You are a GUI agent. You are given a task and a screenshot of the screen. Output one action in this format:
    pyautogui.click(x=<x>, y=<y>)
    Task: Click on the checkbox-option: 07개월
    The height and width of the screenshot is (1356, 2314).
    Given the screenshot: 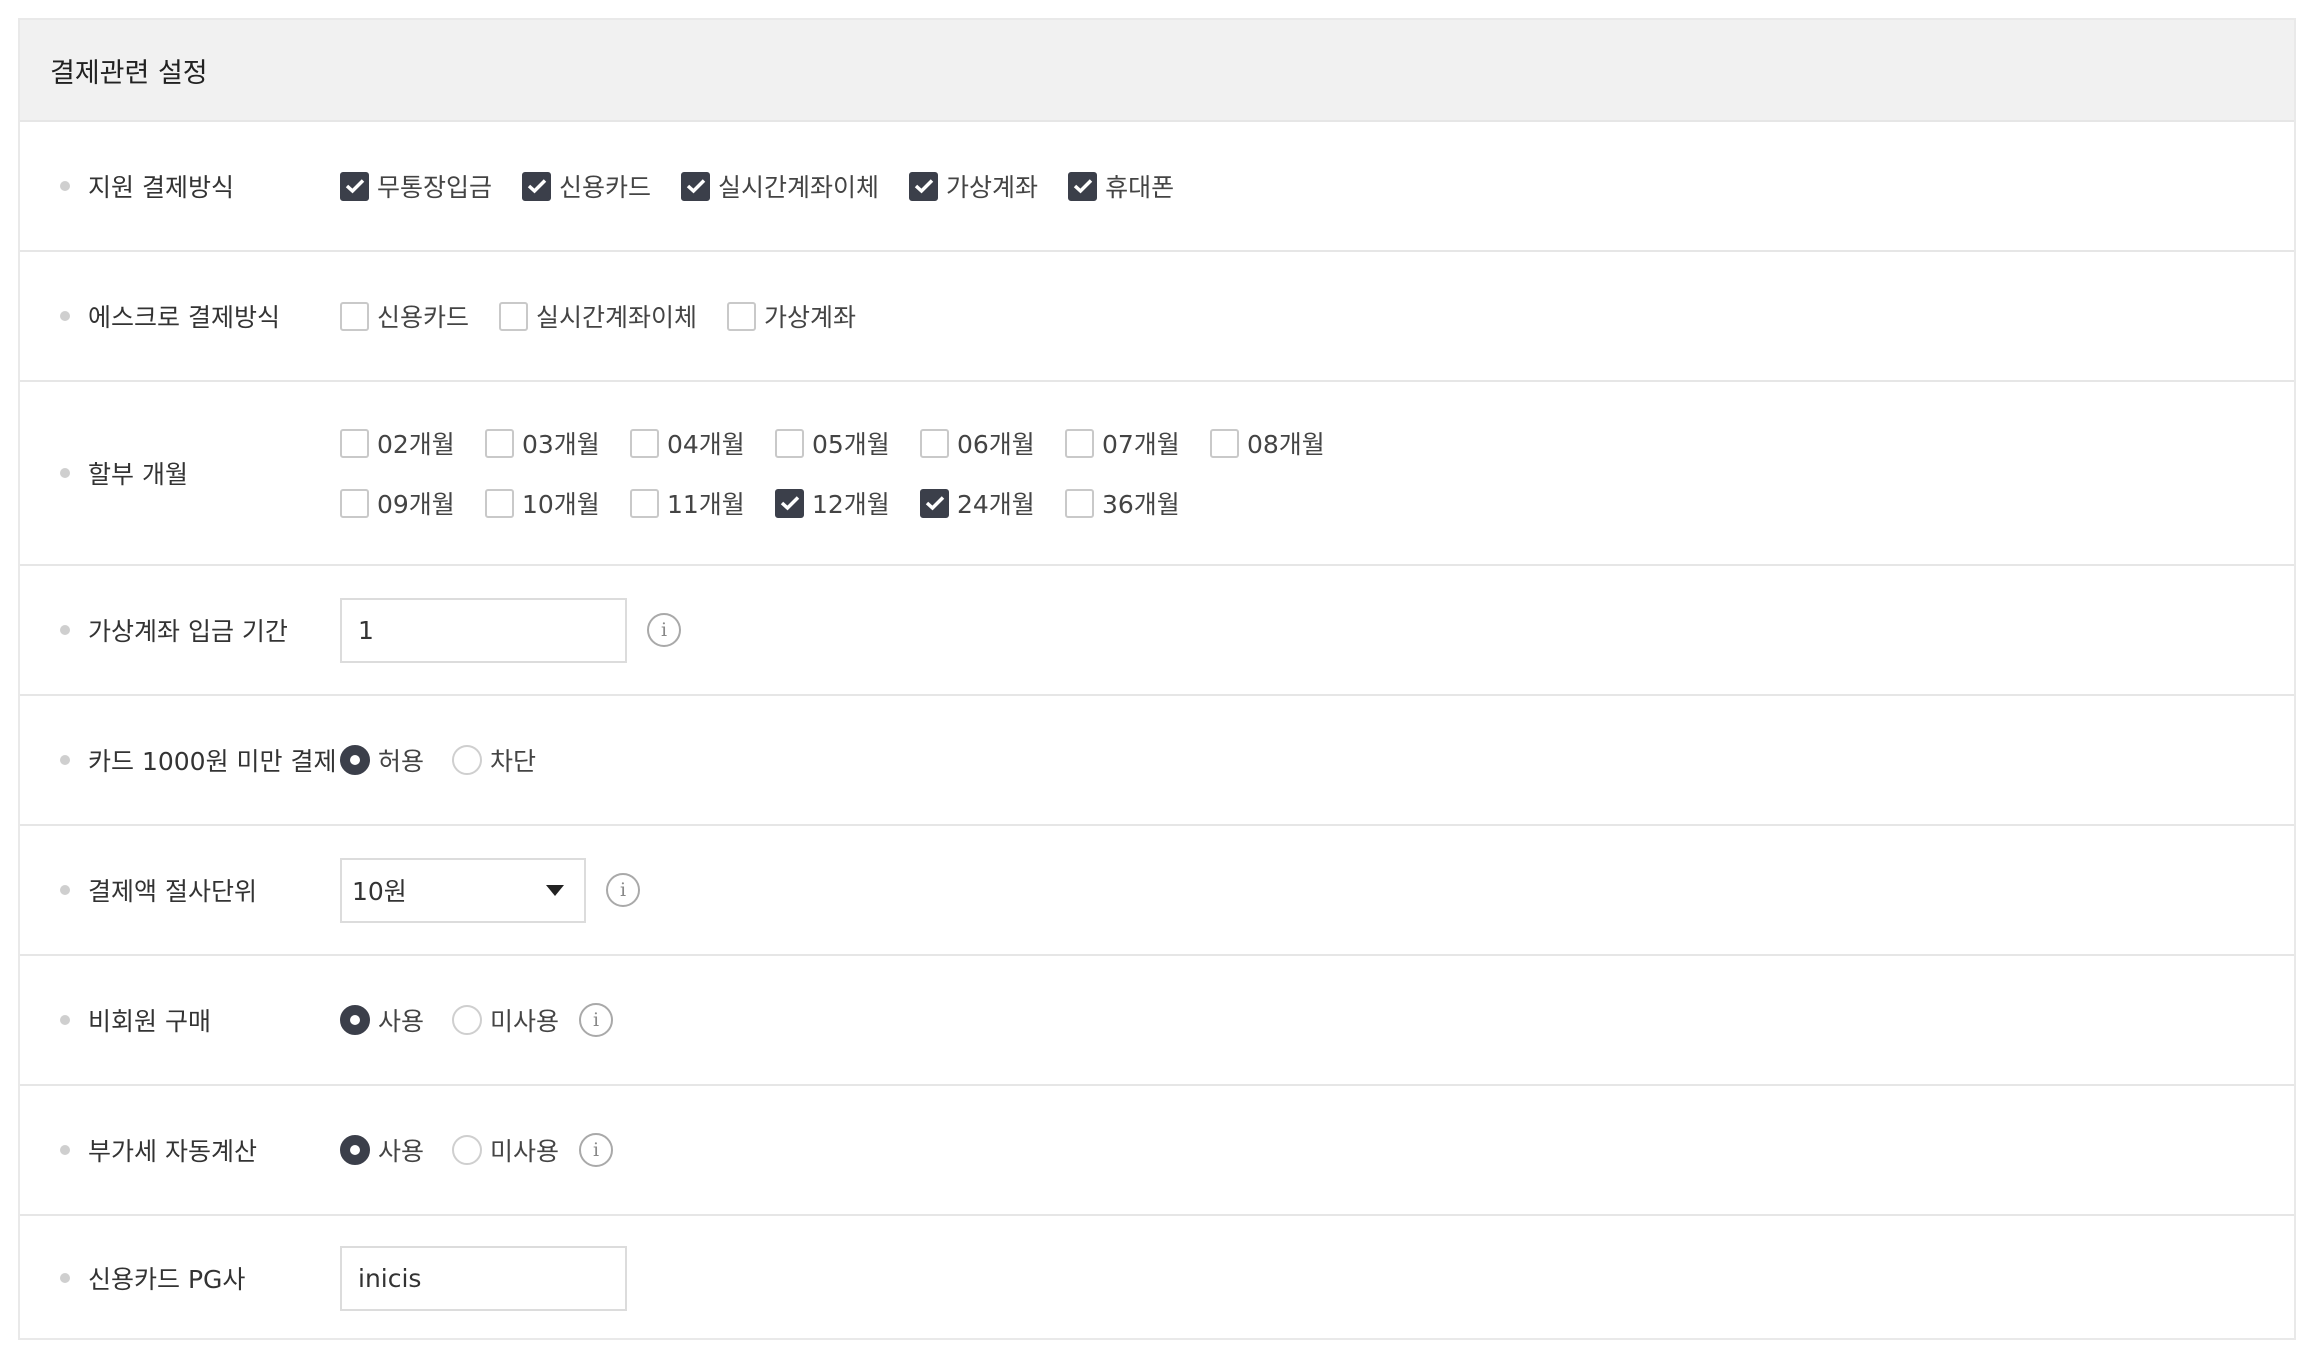 What is the action you would take?
    pyautogui.click(x=1137, y=443)
    